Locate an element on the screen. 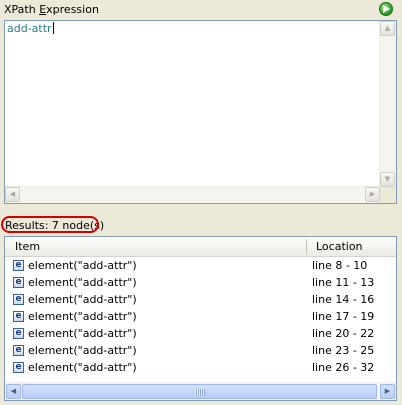 This screenshot has height=405, width=402. text-caret is located at coordinates (53, 28).